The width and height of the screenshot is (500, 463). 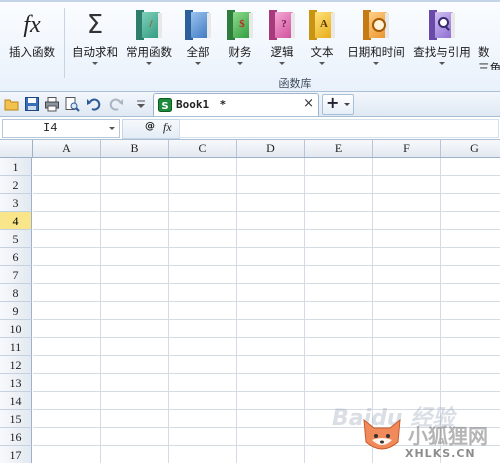 I want to click on column-header-c: C, so click(x=203, y=148).